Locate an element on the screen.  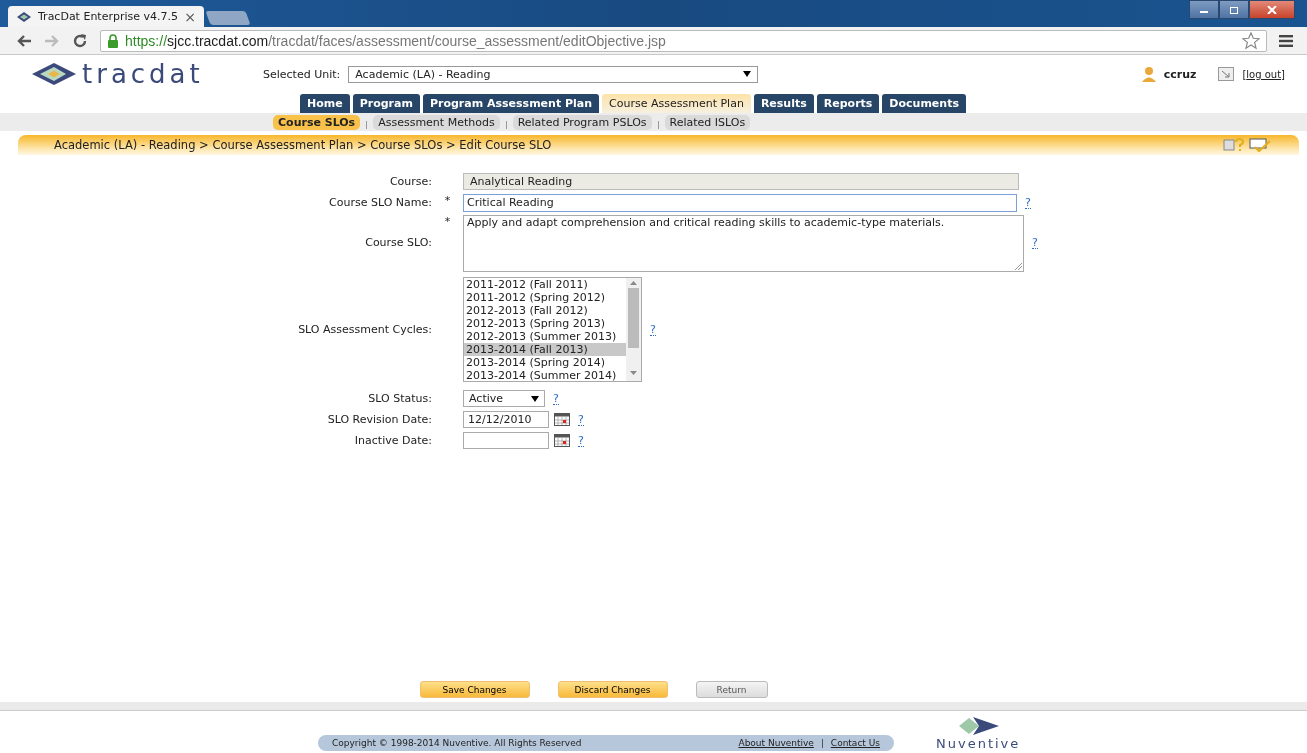
field-label: SLO Status: is located at coordinates (399, 398).